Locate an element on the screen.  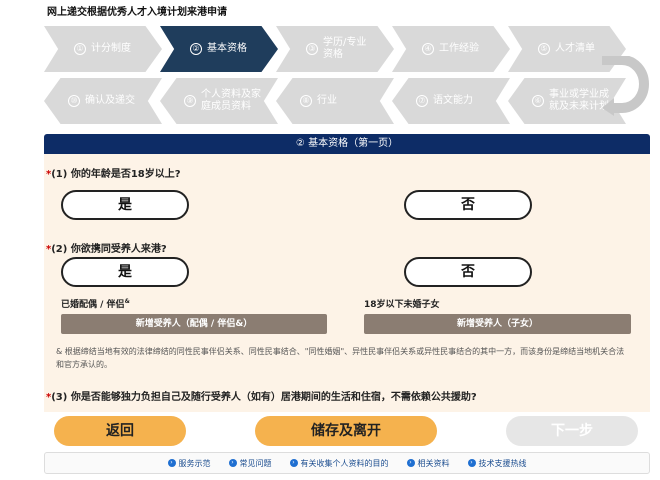
step-industry: ⑧ 行业 is located at coordinates (335, 101).